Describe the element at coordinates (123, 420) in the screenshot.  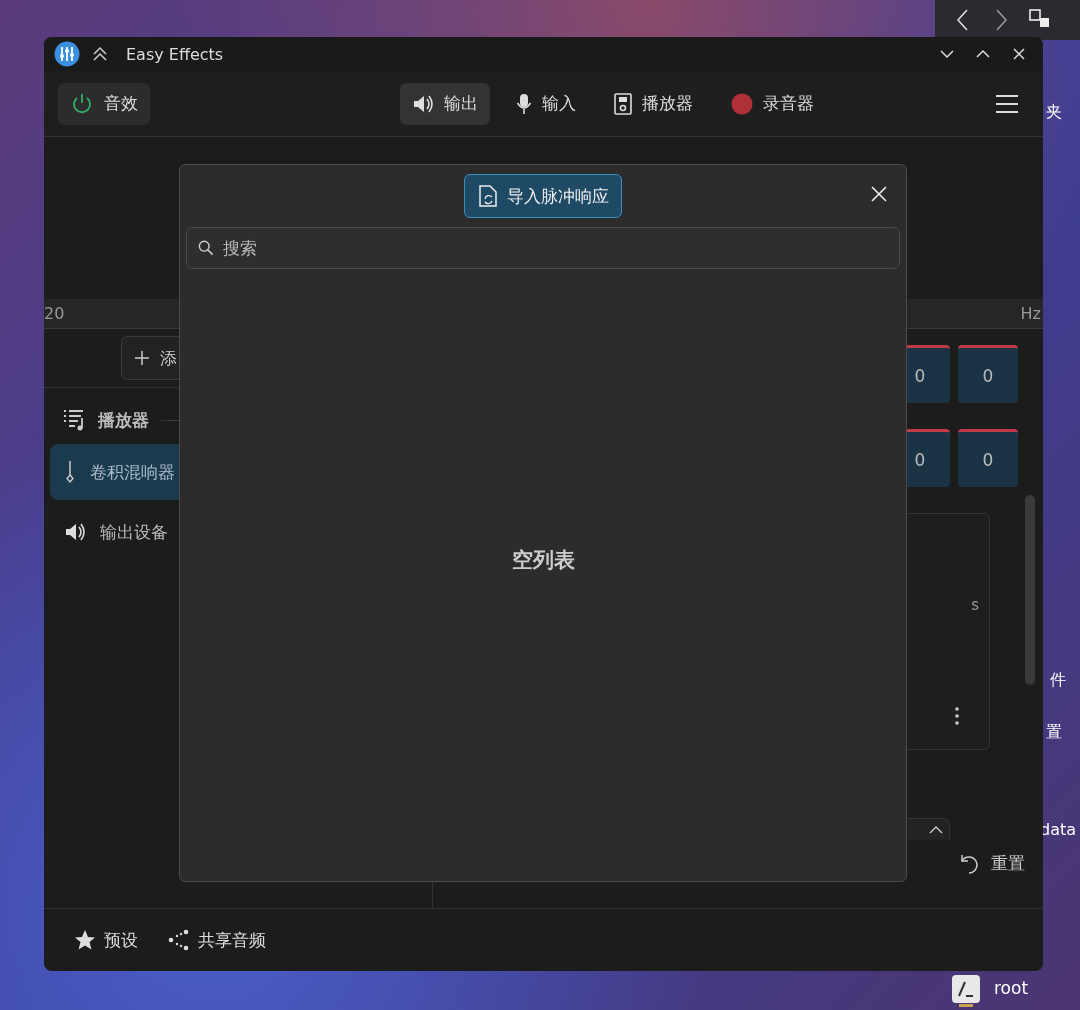
I see `section-heading: 播放器` at that location.